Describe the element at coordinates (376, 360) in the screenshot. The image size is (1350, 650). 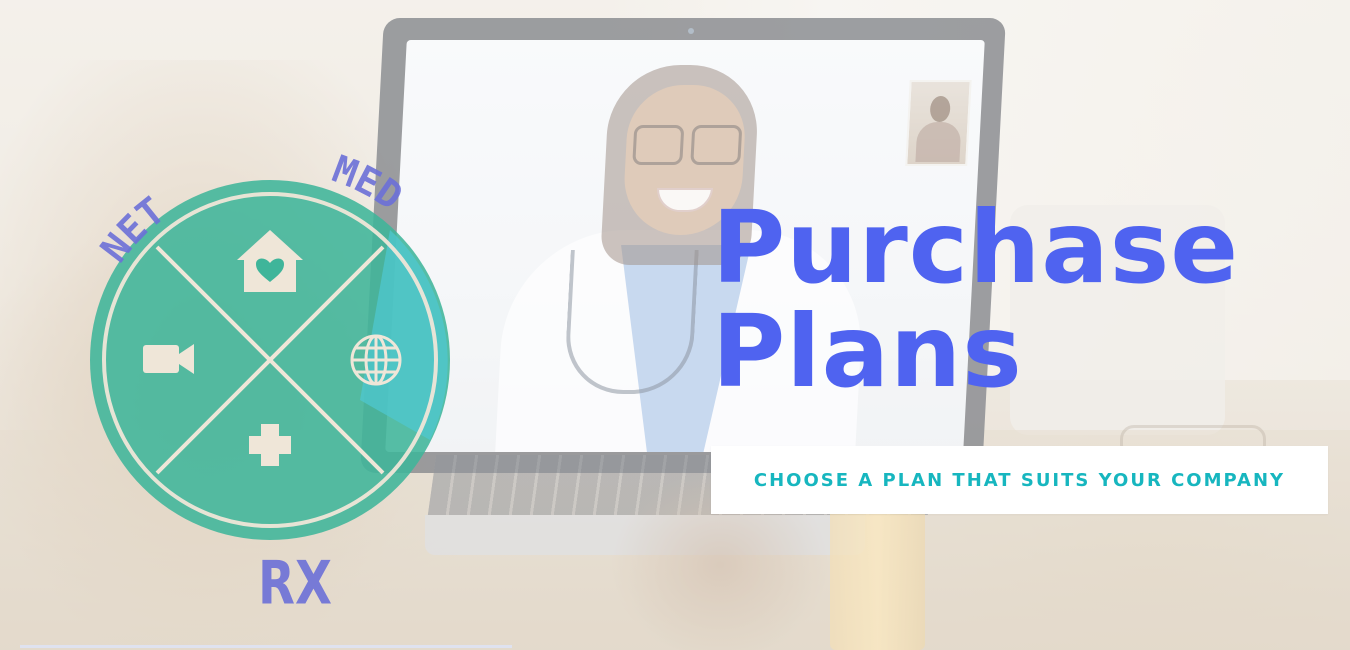
I see `globe-icon` at that location.